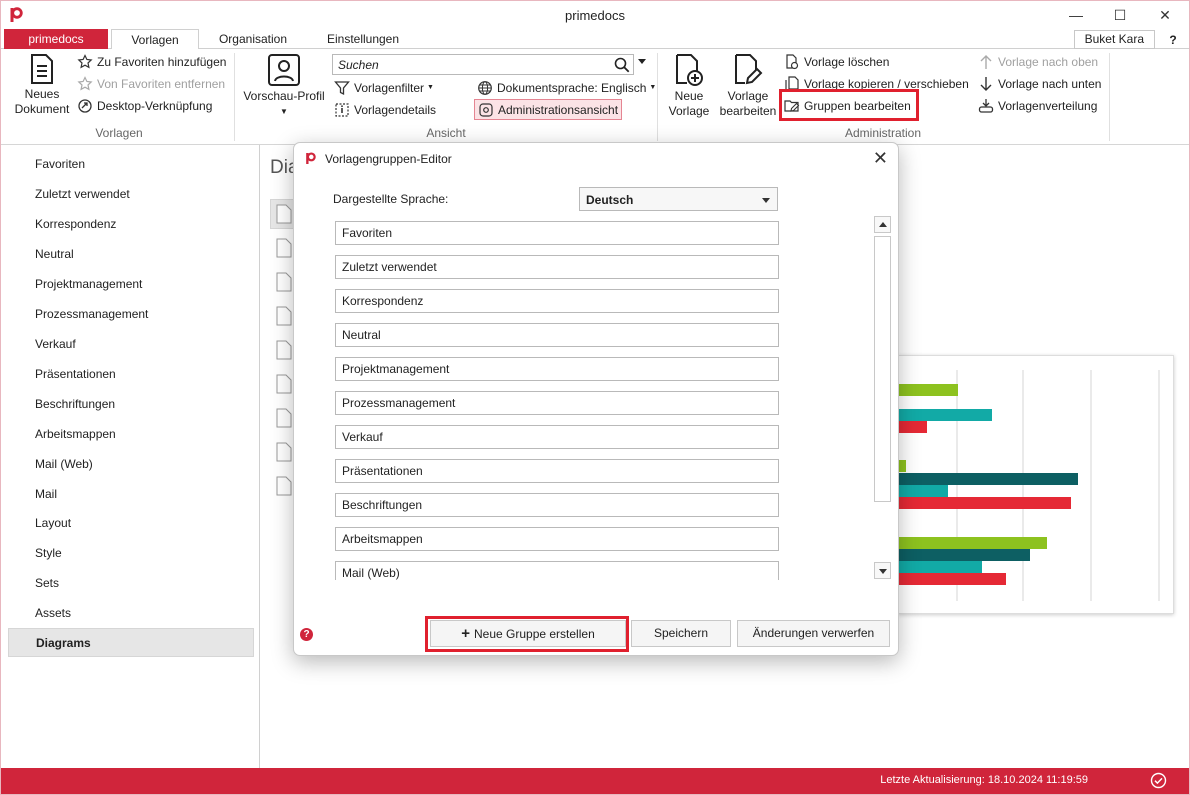 The width and height of the screenshot is (1190, 795). Describe the element at coordinates (748, 111) in the screenshot. I see `edit-template-label-2: bearbeiten` at that location.